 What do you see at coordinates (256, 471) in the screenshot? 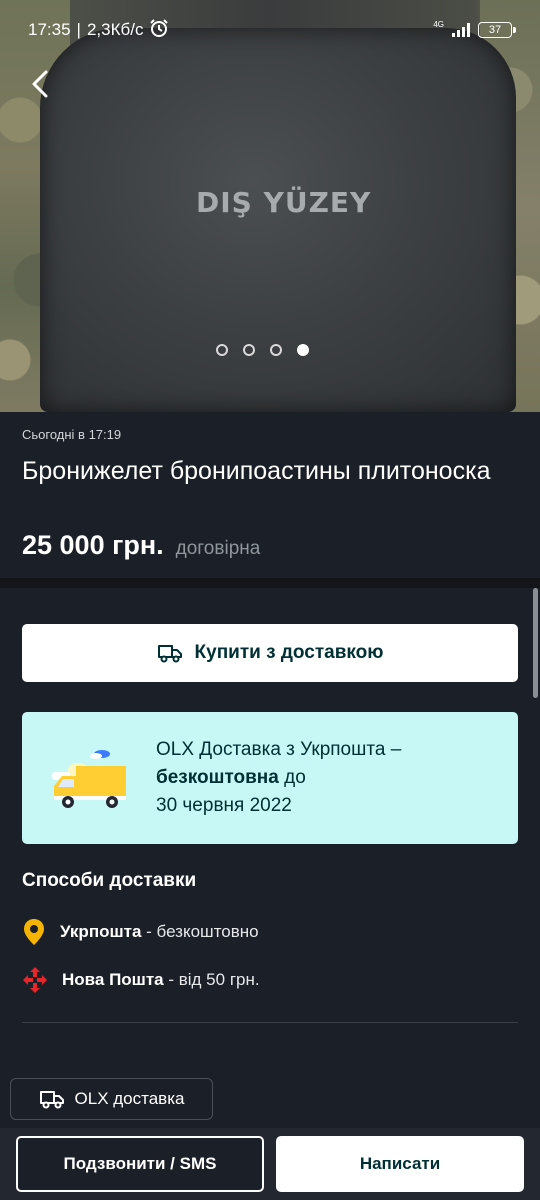
I see `listing-title: Бронижелет бронипоастины плитоноска` at bounding box center [256, 471].